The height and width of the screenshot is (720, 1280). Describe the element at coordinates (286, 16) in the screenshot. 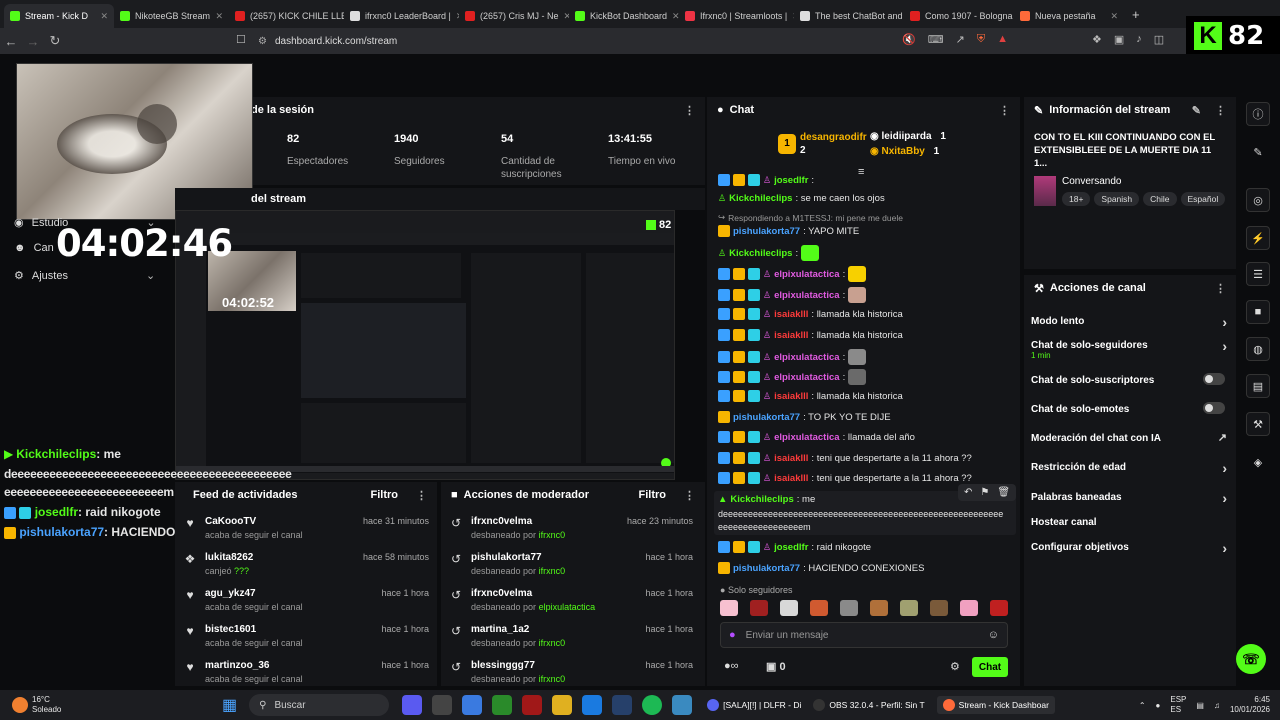

I see `browser-tab: (2657) KICK CHILE LLEG✕` at that location.